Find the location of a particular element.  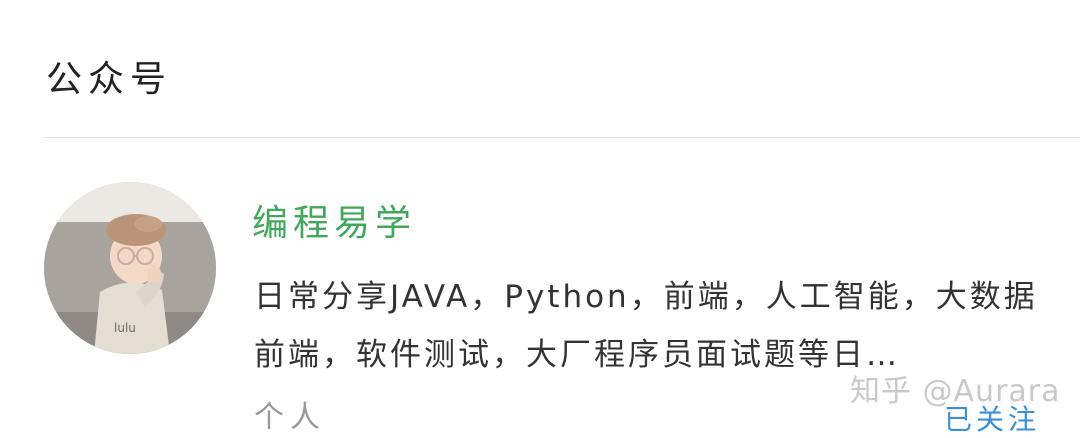

avatar: lulu is located at coordinates (130, 268).